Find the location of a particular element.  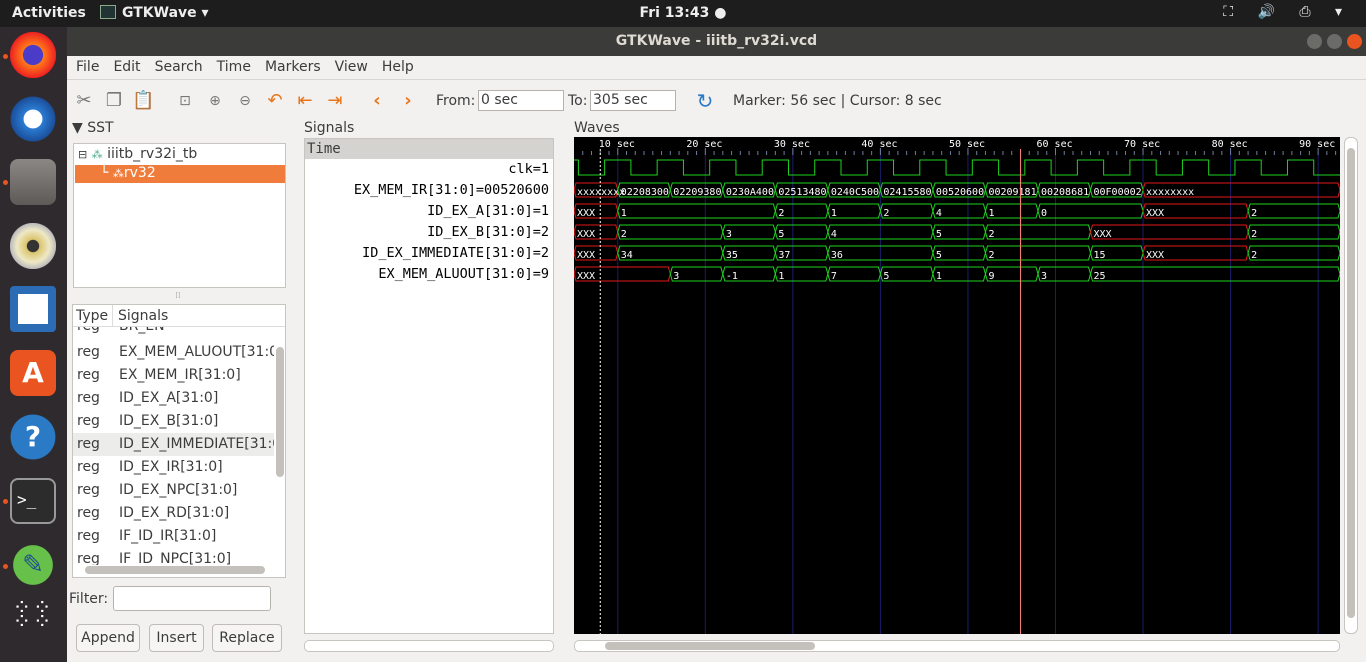

zoom-to-start-icon: ⇤ is located at coordinates (305, 101).